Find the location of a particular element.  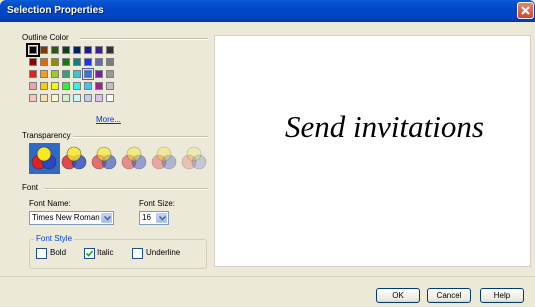

help-button: Help is located at coordinates (502, 295).